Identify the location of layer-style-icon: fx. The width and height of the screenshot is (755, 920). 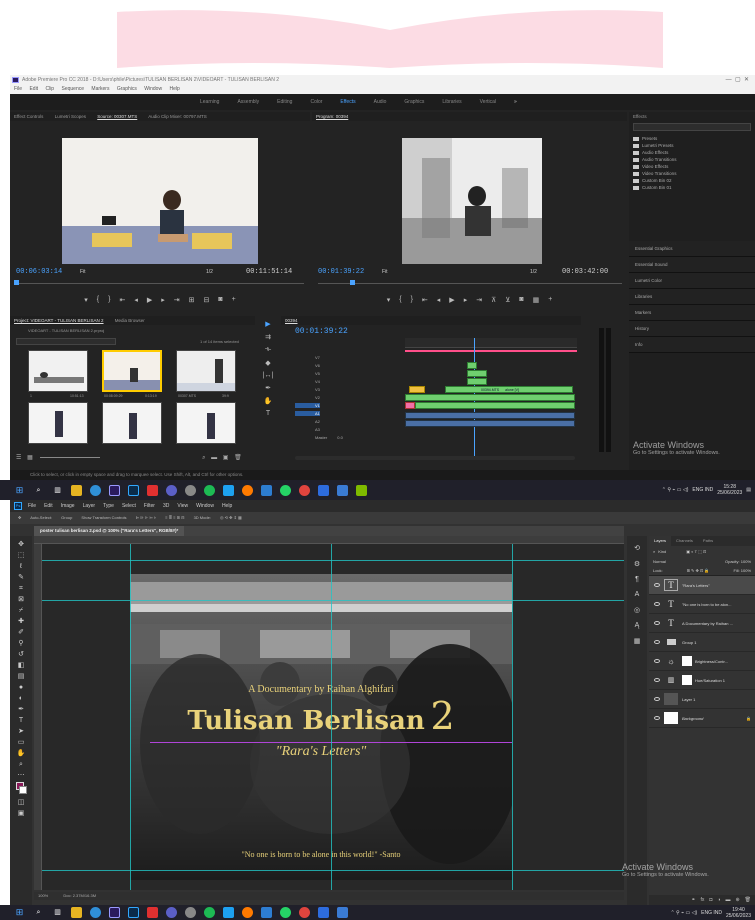
(702, 900).